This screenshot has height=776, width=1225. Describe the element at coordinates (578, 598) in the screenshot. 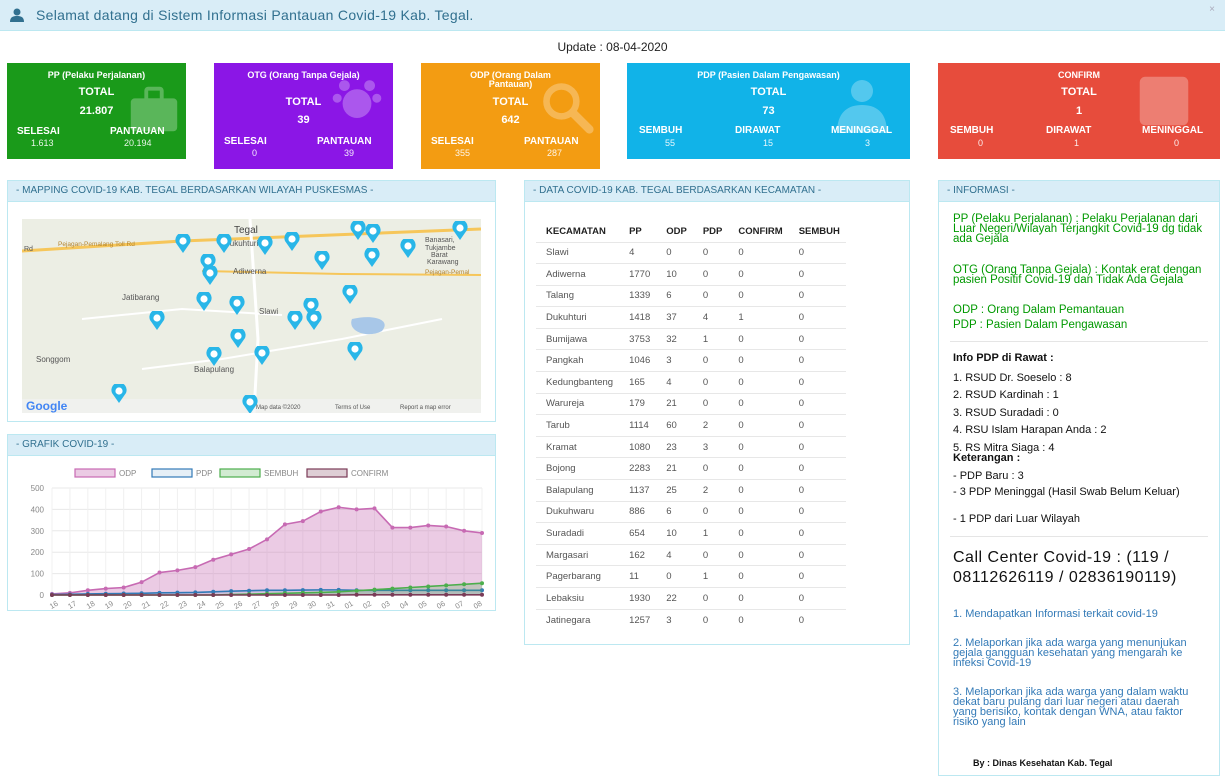

I see `table-cell: Lebaksiu` at that location.